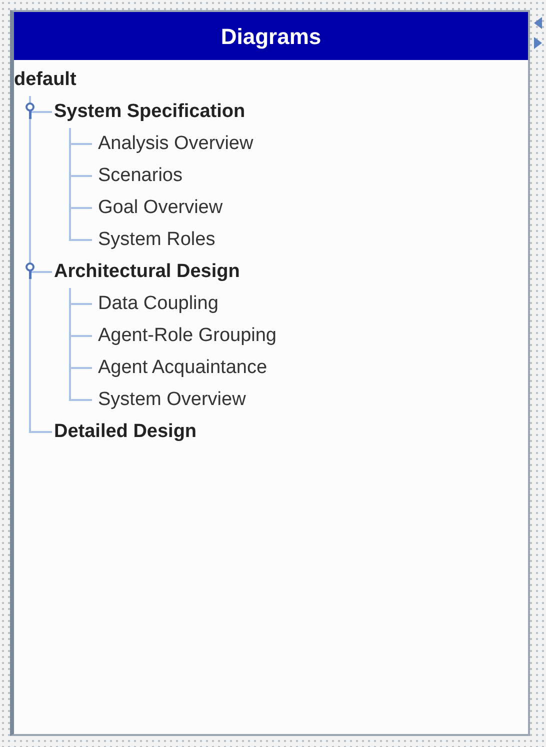  I want to click on tree-item-label: Analysis Overview, so click(176, 144).